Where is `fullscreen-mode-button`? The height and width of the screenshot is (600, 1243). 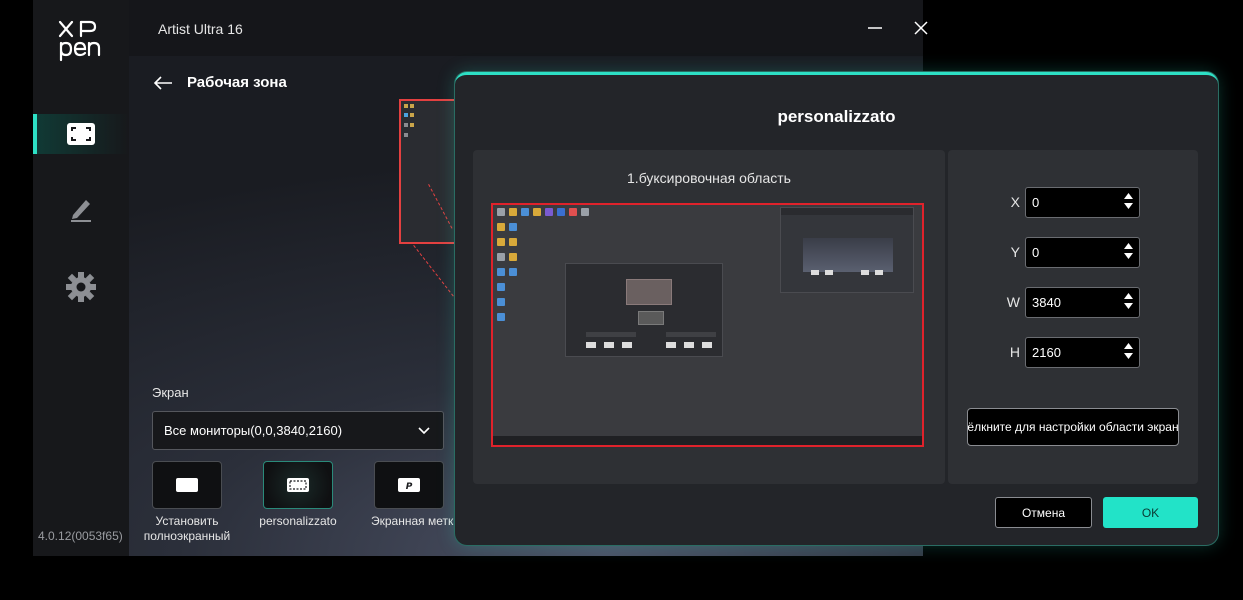 fullscreen-mode-button is located at coordinates (187, 485).